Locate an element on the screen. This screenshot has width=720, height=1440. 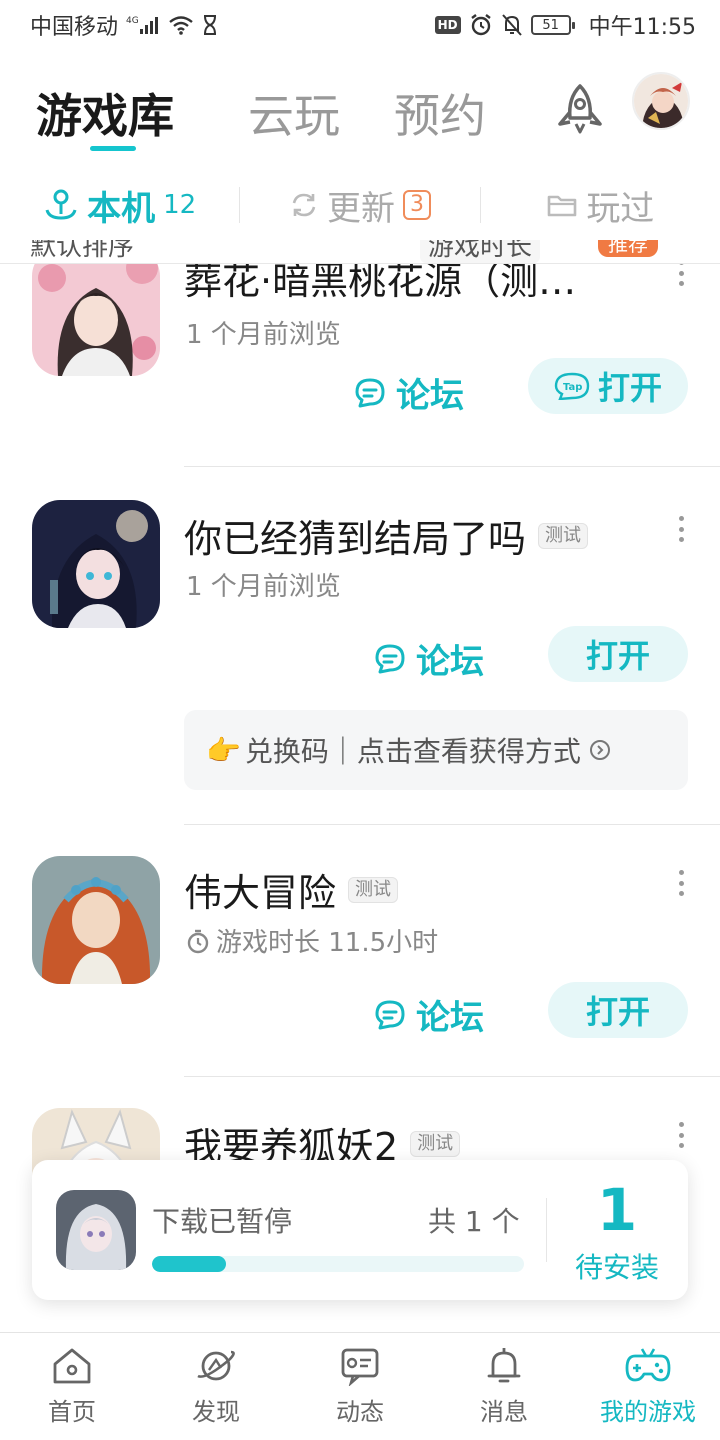
update-count-badge: 3 is located at coordinates (416, 205).